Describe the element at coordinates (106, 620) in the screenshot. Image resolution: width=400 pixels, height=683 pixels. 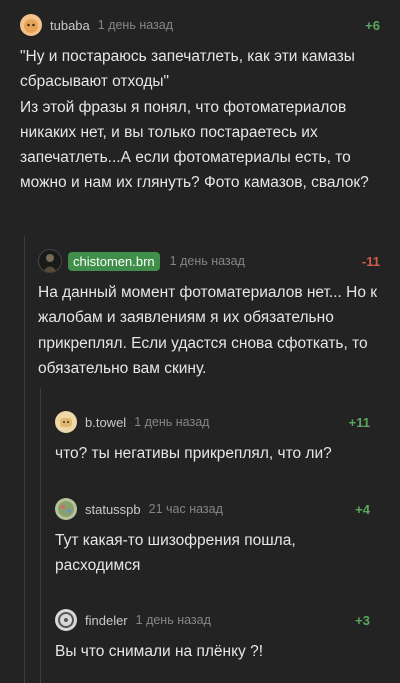
I see `author-name: findeler` at that location.